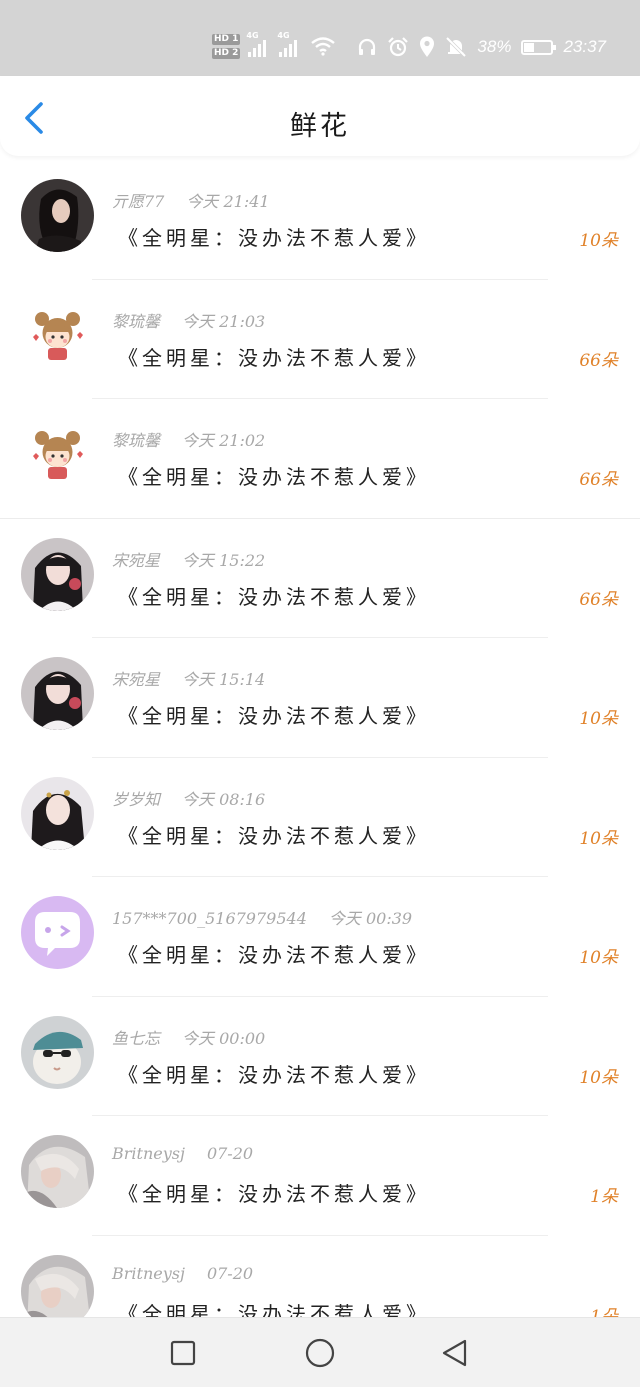 This screenshot has width=640, height=1387. Describe the element at coordinates (320, 1176) in the screenshot. I see `list-item: Britneysj 07-20 《全明星：没办法不惹人爱》 1朵` at that location.